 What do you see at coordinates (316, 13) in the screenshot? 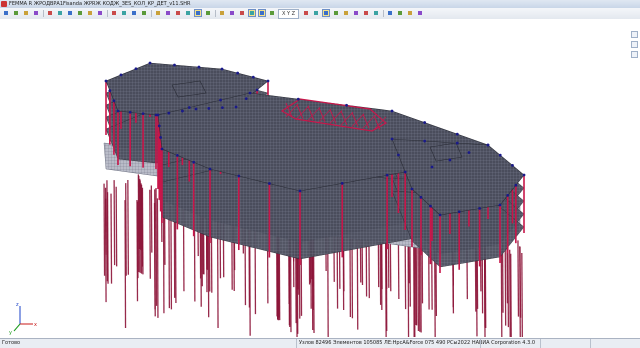
I see `numbering-icon` at bounding box center [316, 13].